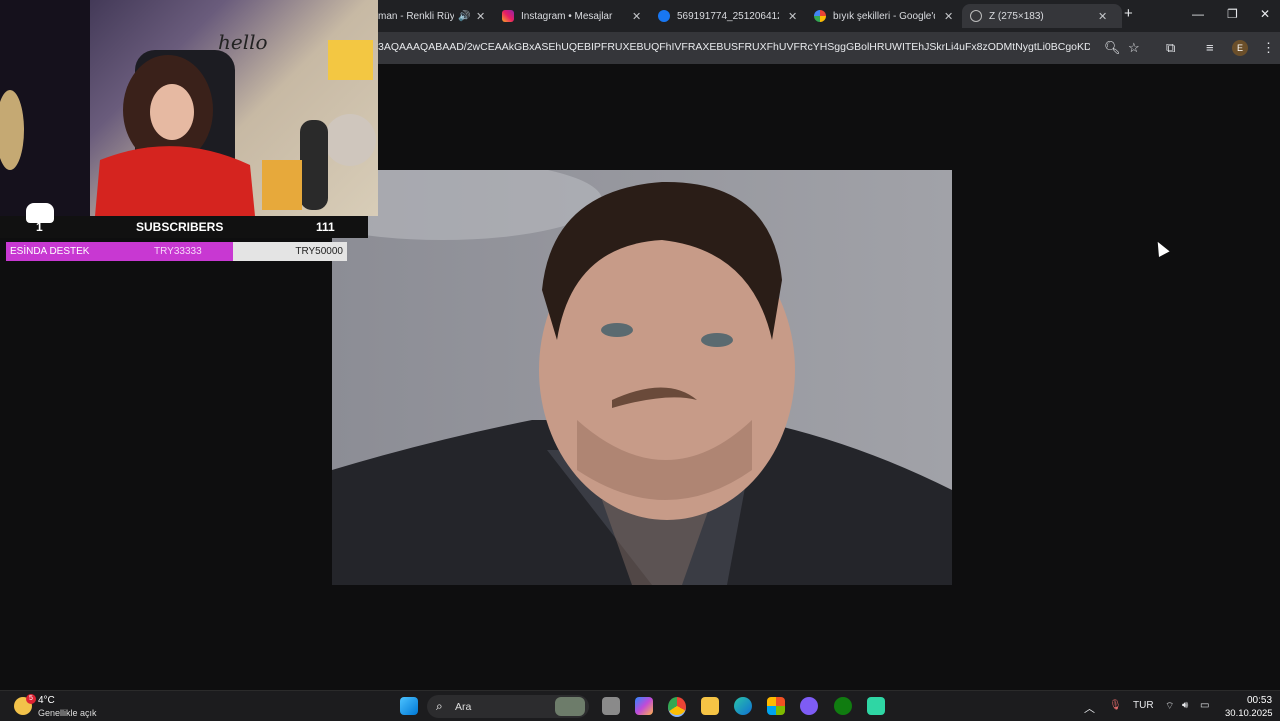 The image size is (1280, 721). I want to click on webcam-overlay: hello, so click(189, 108).